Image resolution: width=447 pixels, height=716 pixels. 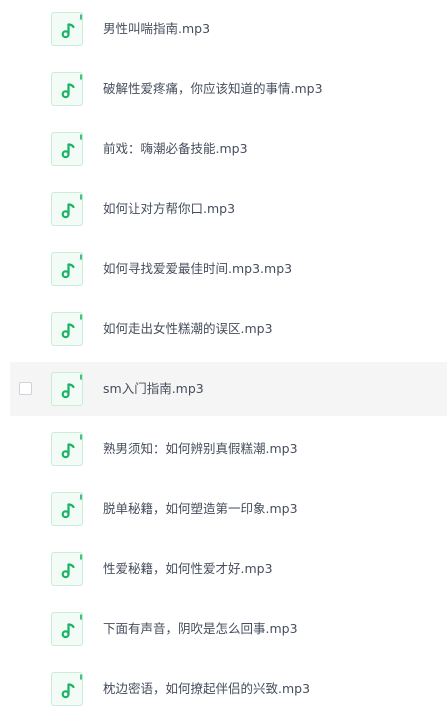 I want to click on file-row: 前戏：嗨潮必备技能.mp3, so click(x=228, y=149).